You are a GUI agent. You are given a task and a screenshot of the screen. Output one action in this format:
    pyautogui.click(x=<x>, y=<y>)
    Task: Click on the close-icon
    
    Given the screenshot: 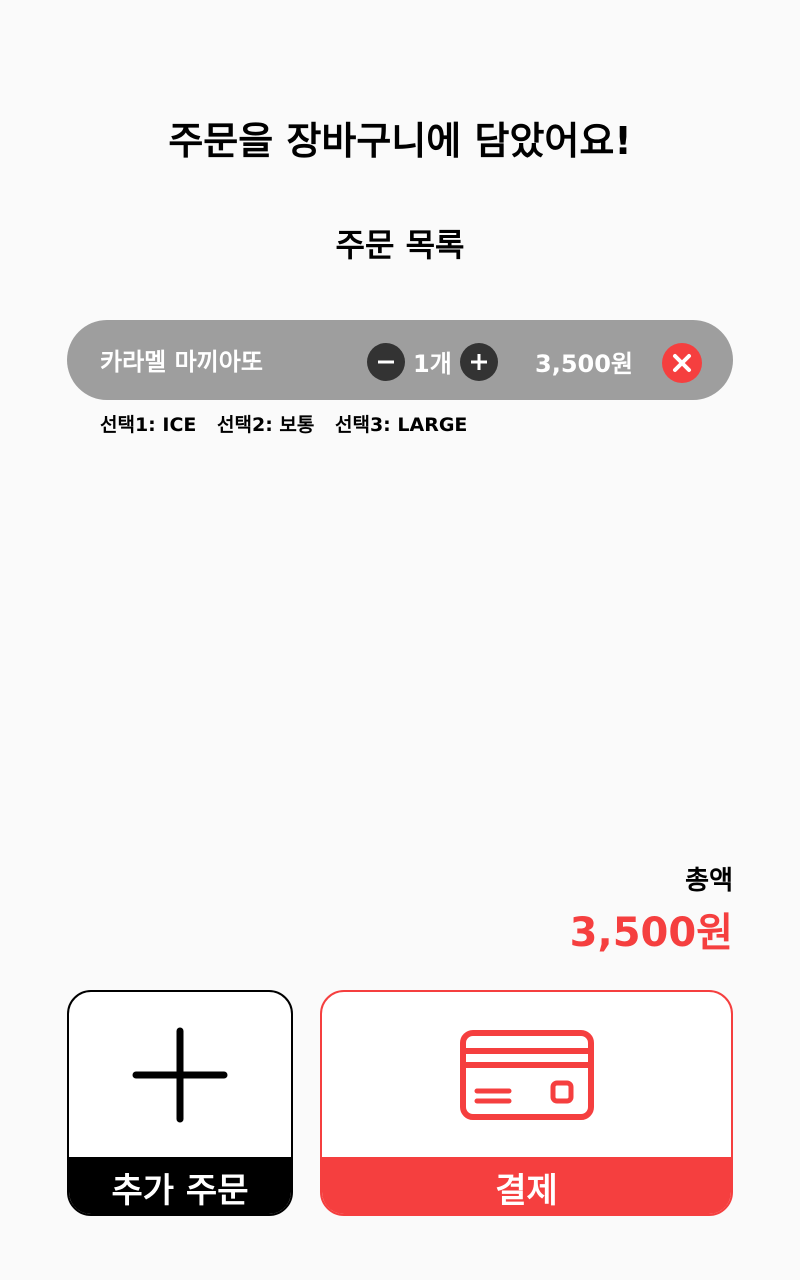 What is the action you would take?
    pyautogui.click(x=682, y=363)
    